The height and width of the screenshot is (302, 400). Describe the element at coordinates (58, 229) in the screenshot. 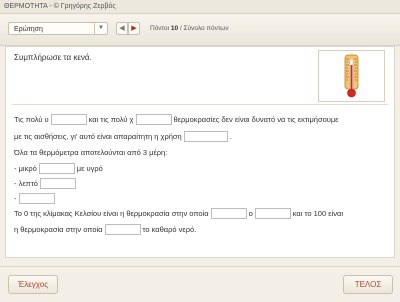

I see `line8-text-a: η θερμοκρασία στην οποία` at that location.